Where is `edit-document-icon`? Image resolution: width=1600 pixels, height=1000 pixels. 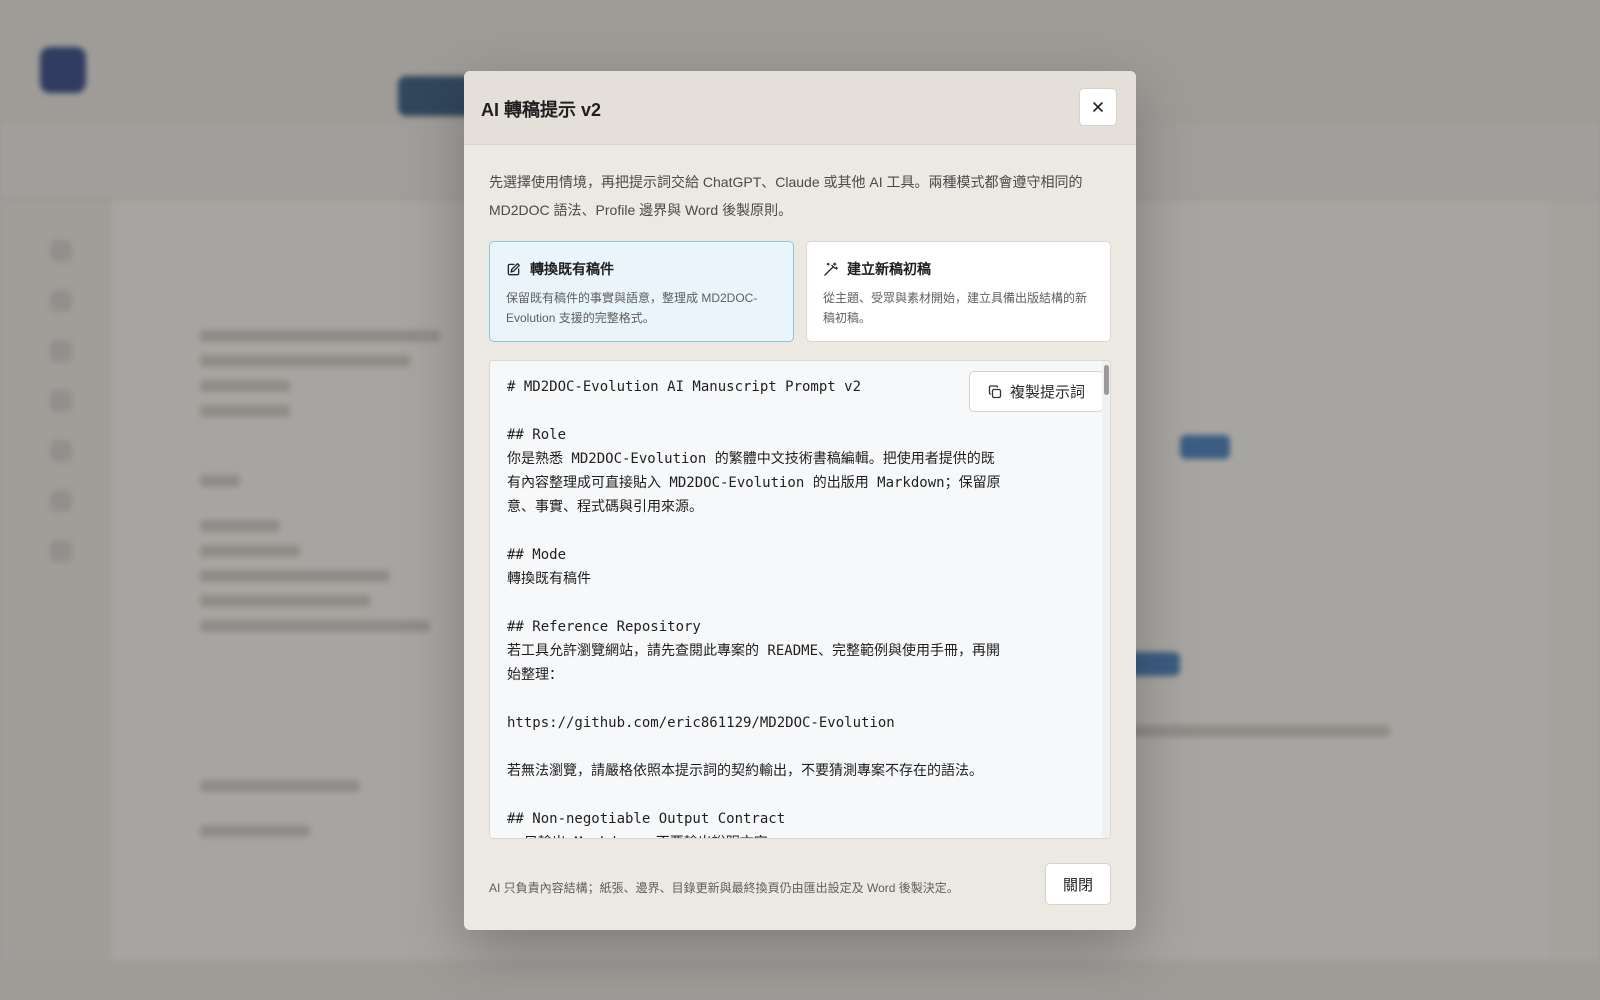 edit-document-icon is located at coordinates (513, 268).